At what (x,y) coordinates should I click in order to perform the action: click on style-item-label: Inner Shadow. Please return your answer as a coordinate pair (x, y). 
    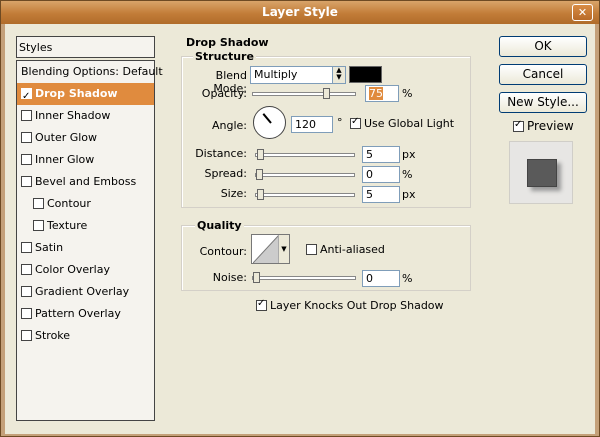
    Looking at the image, I should click on (73, 115).